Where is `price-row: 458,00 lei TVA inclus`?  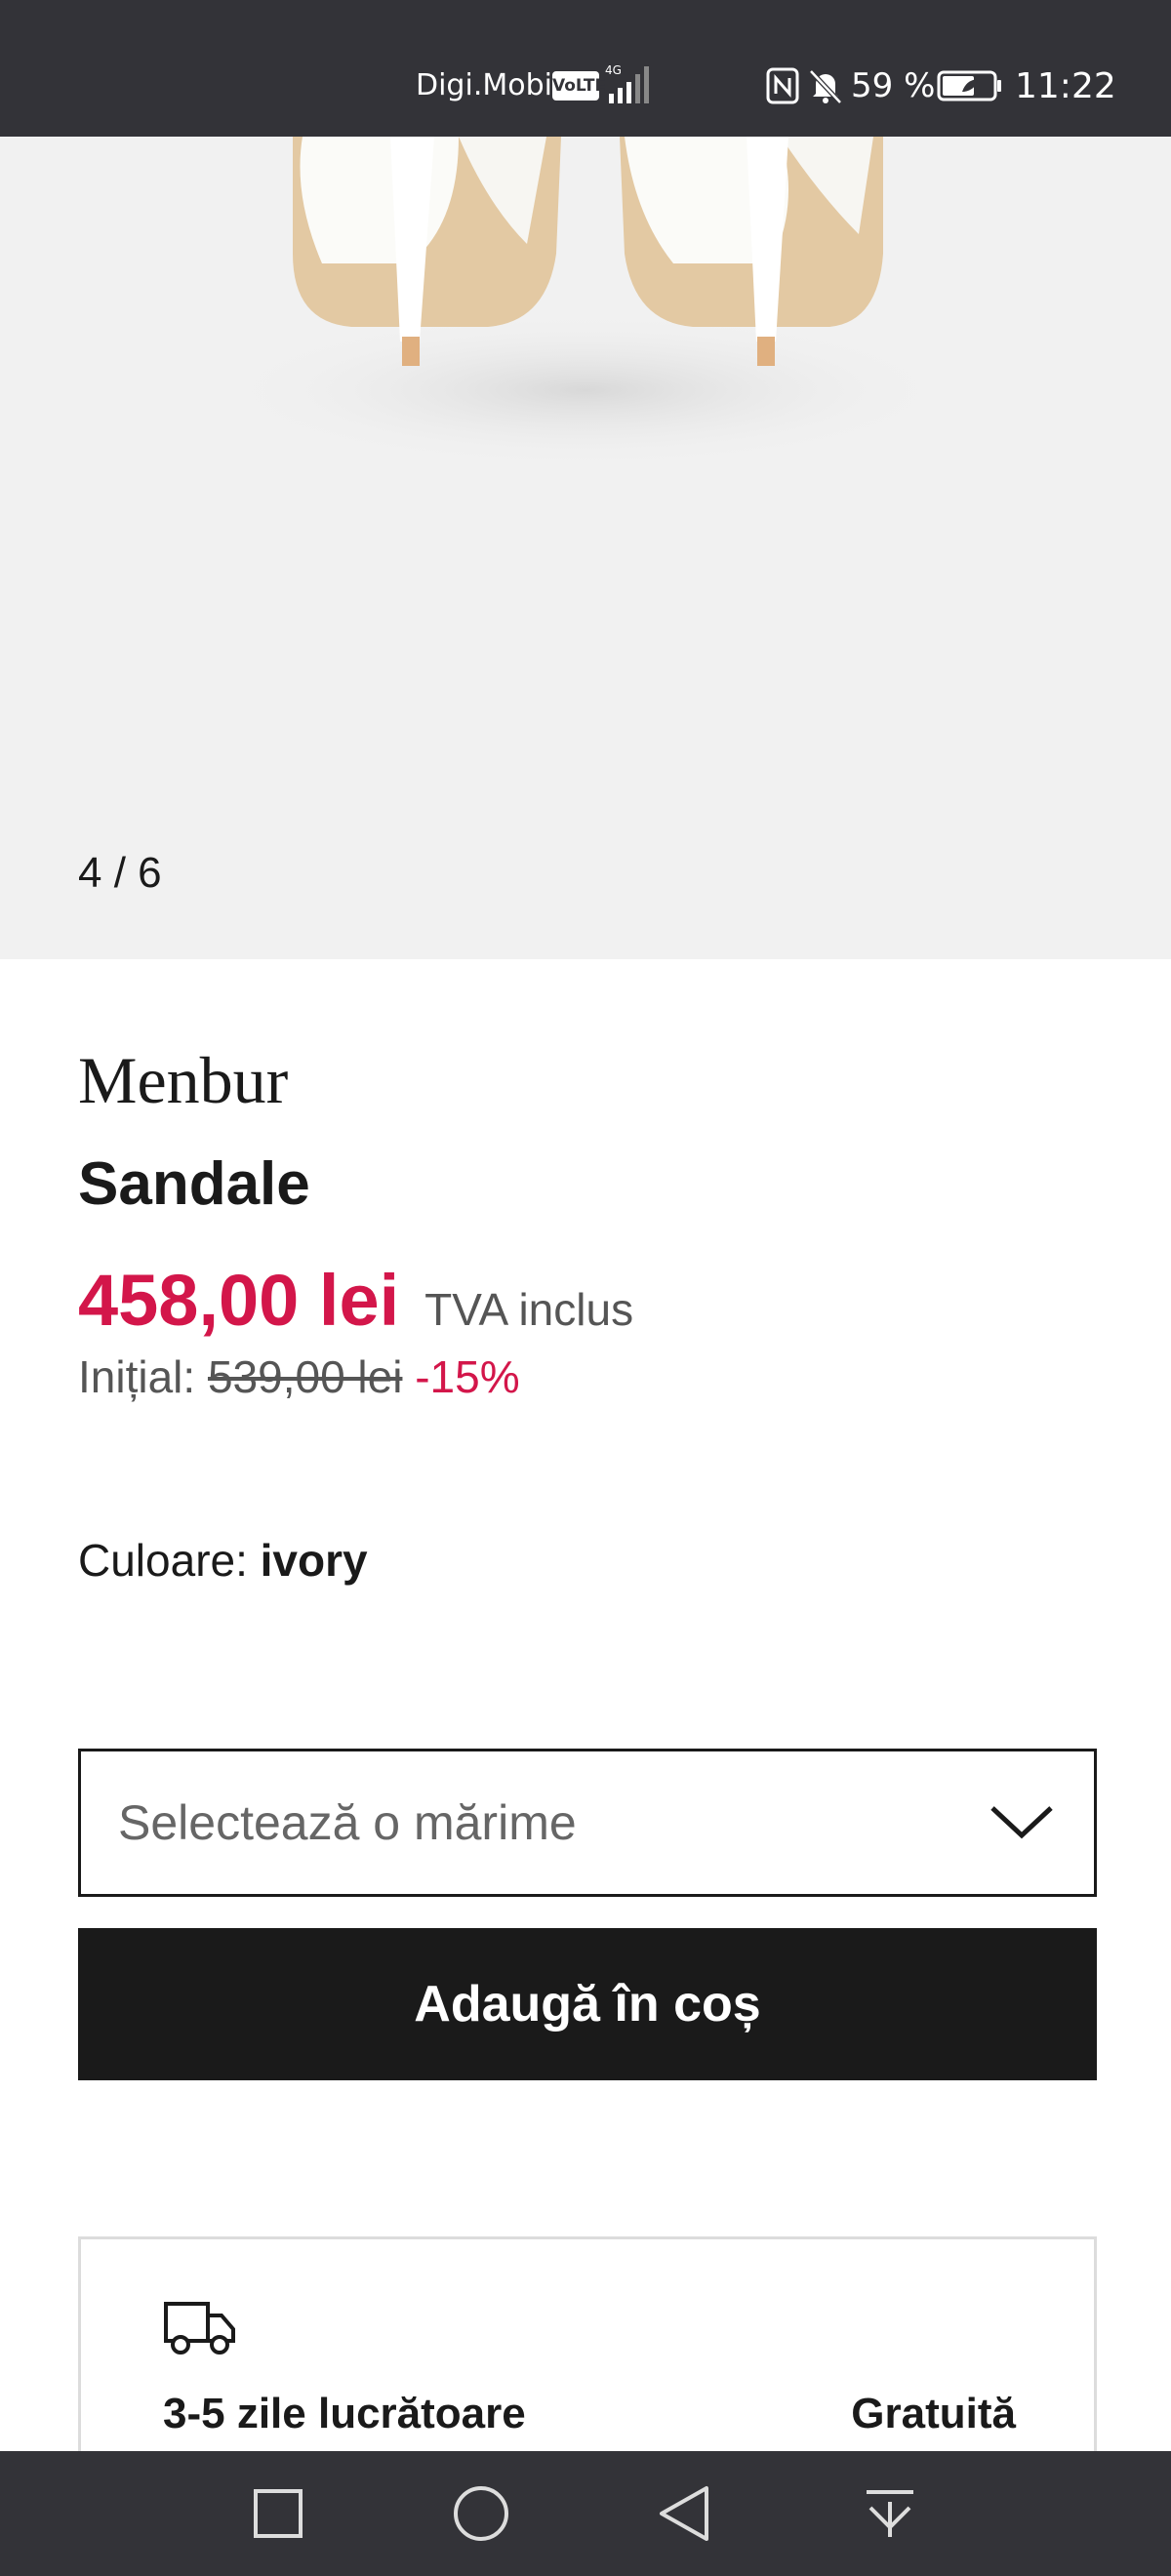 price-row: 458,00 lei TVA inclus is located at coordinates (355, 1300).